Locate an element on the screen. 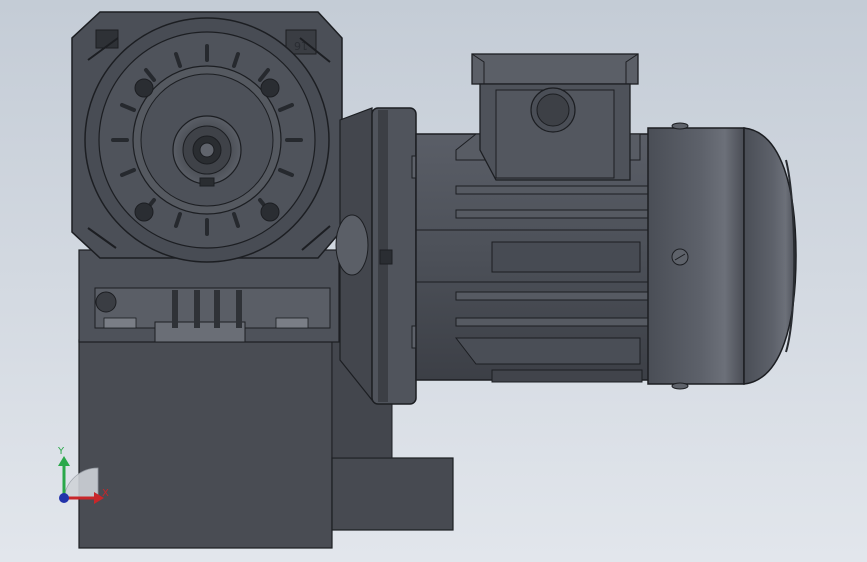 This screenshot has height=562, width=867. gearbox-foot-bracket is located at coordinates (209, 296).